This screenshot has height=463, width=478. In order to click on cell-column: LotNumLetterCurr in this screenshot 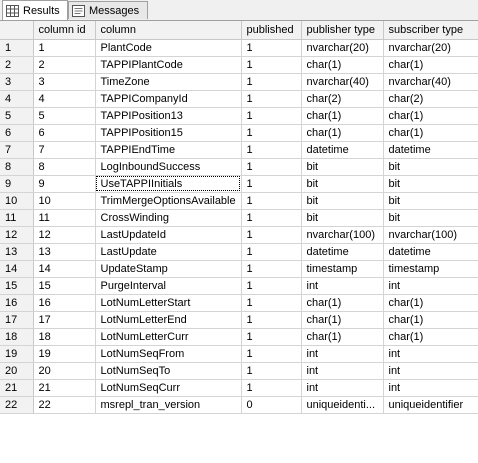, I will do `click(168, 337)`.